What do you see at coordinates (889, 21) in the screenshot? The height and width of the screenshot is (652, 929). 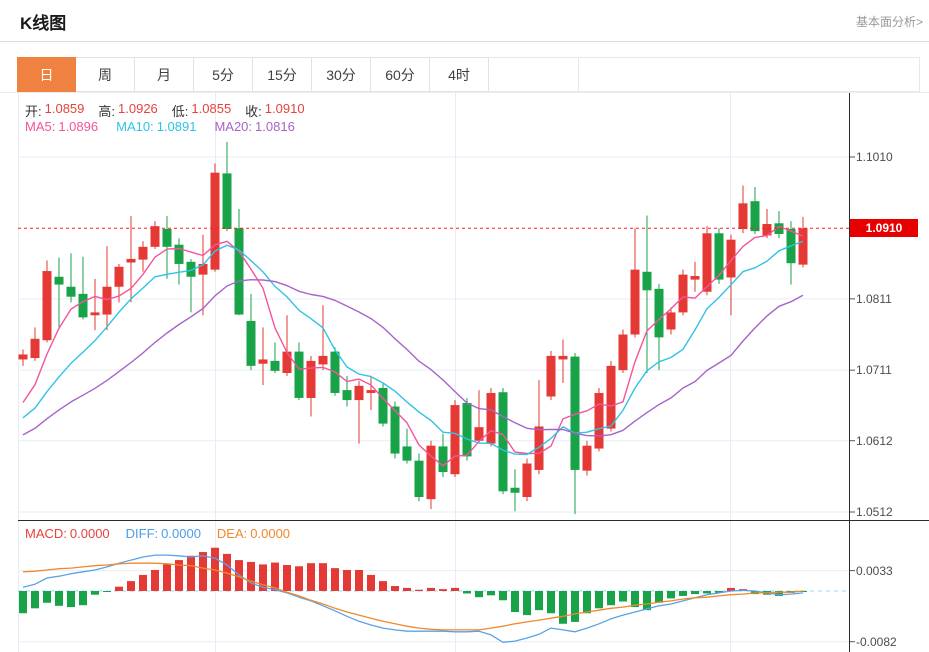 I see `fundamental-analysis-link: 基本面分析>` at bounding box center [889, 21].